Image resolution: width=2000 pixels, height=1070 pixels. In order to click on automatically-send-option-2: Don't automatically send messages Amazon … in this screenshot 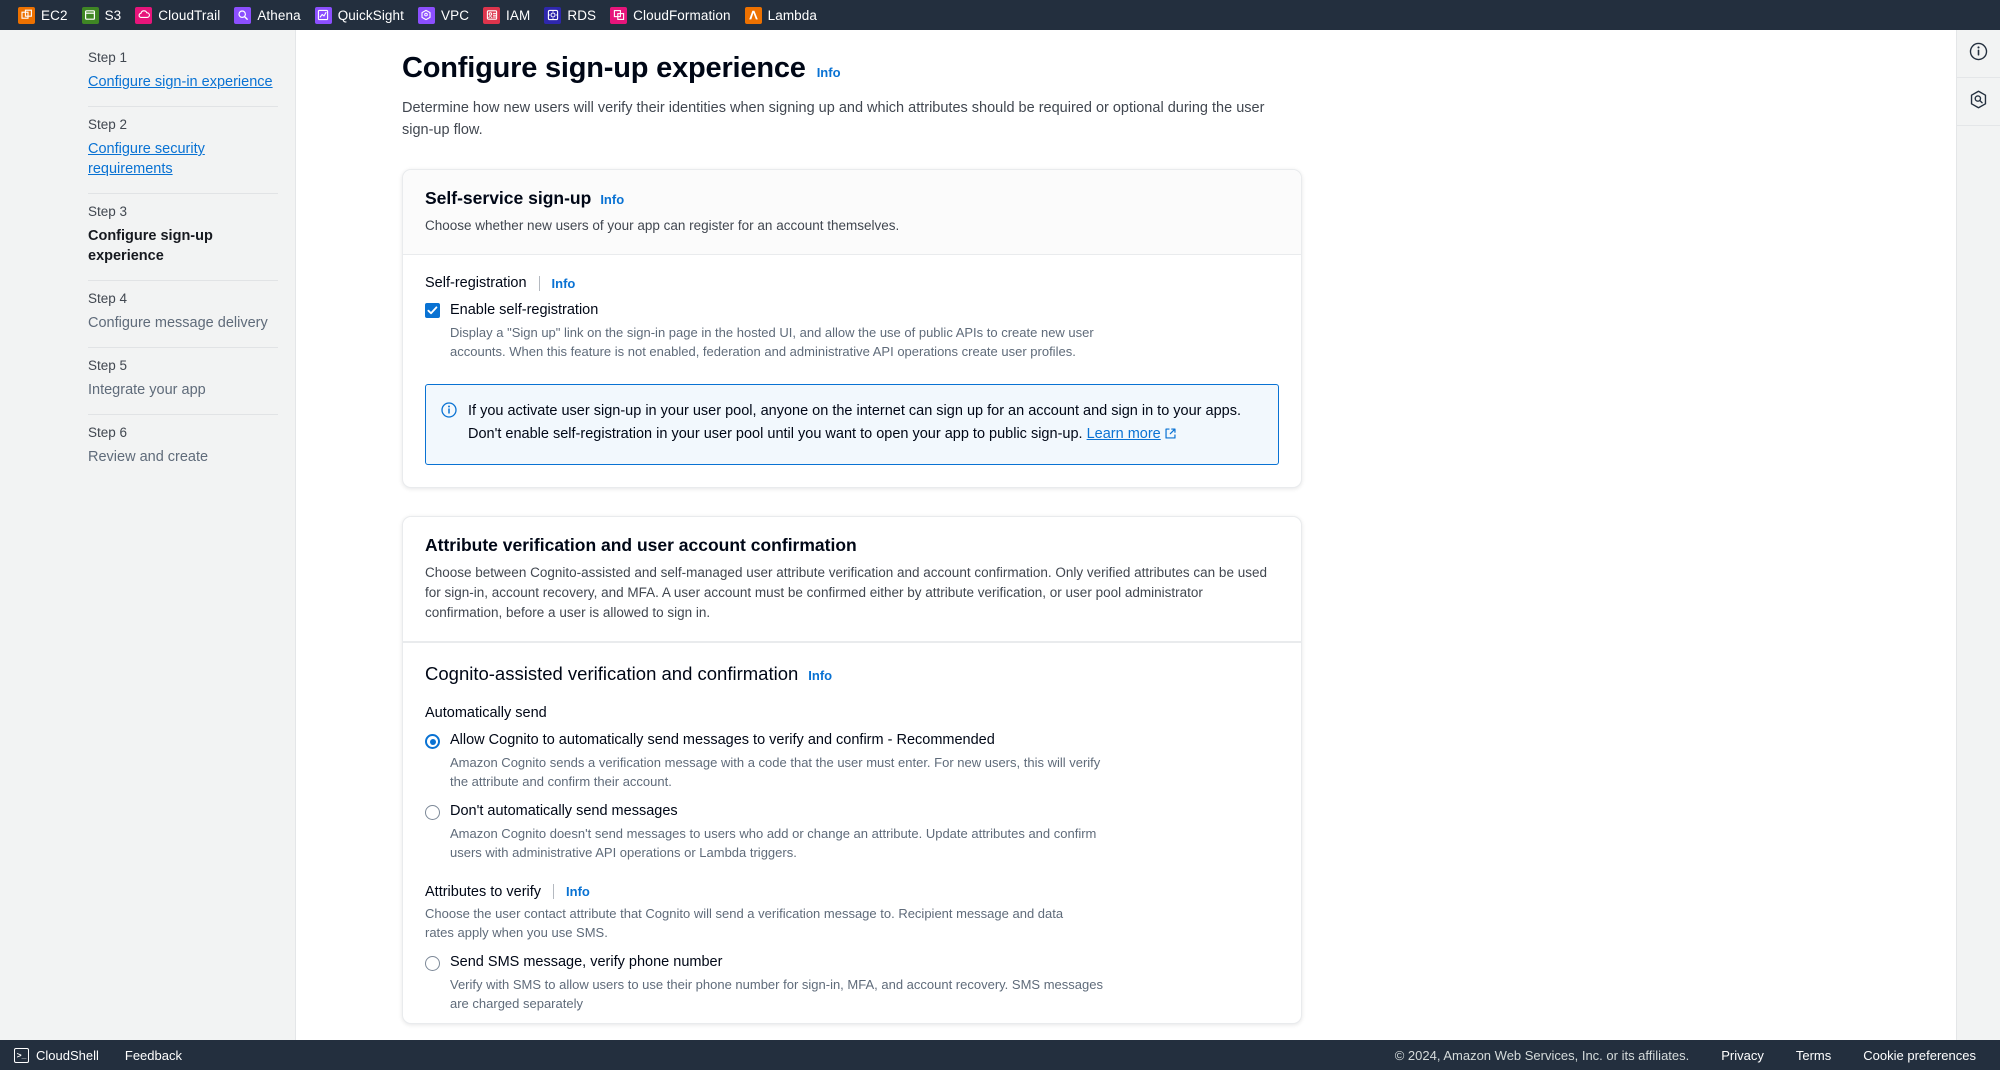, I will do `click(852, 832)`.